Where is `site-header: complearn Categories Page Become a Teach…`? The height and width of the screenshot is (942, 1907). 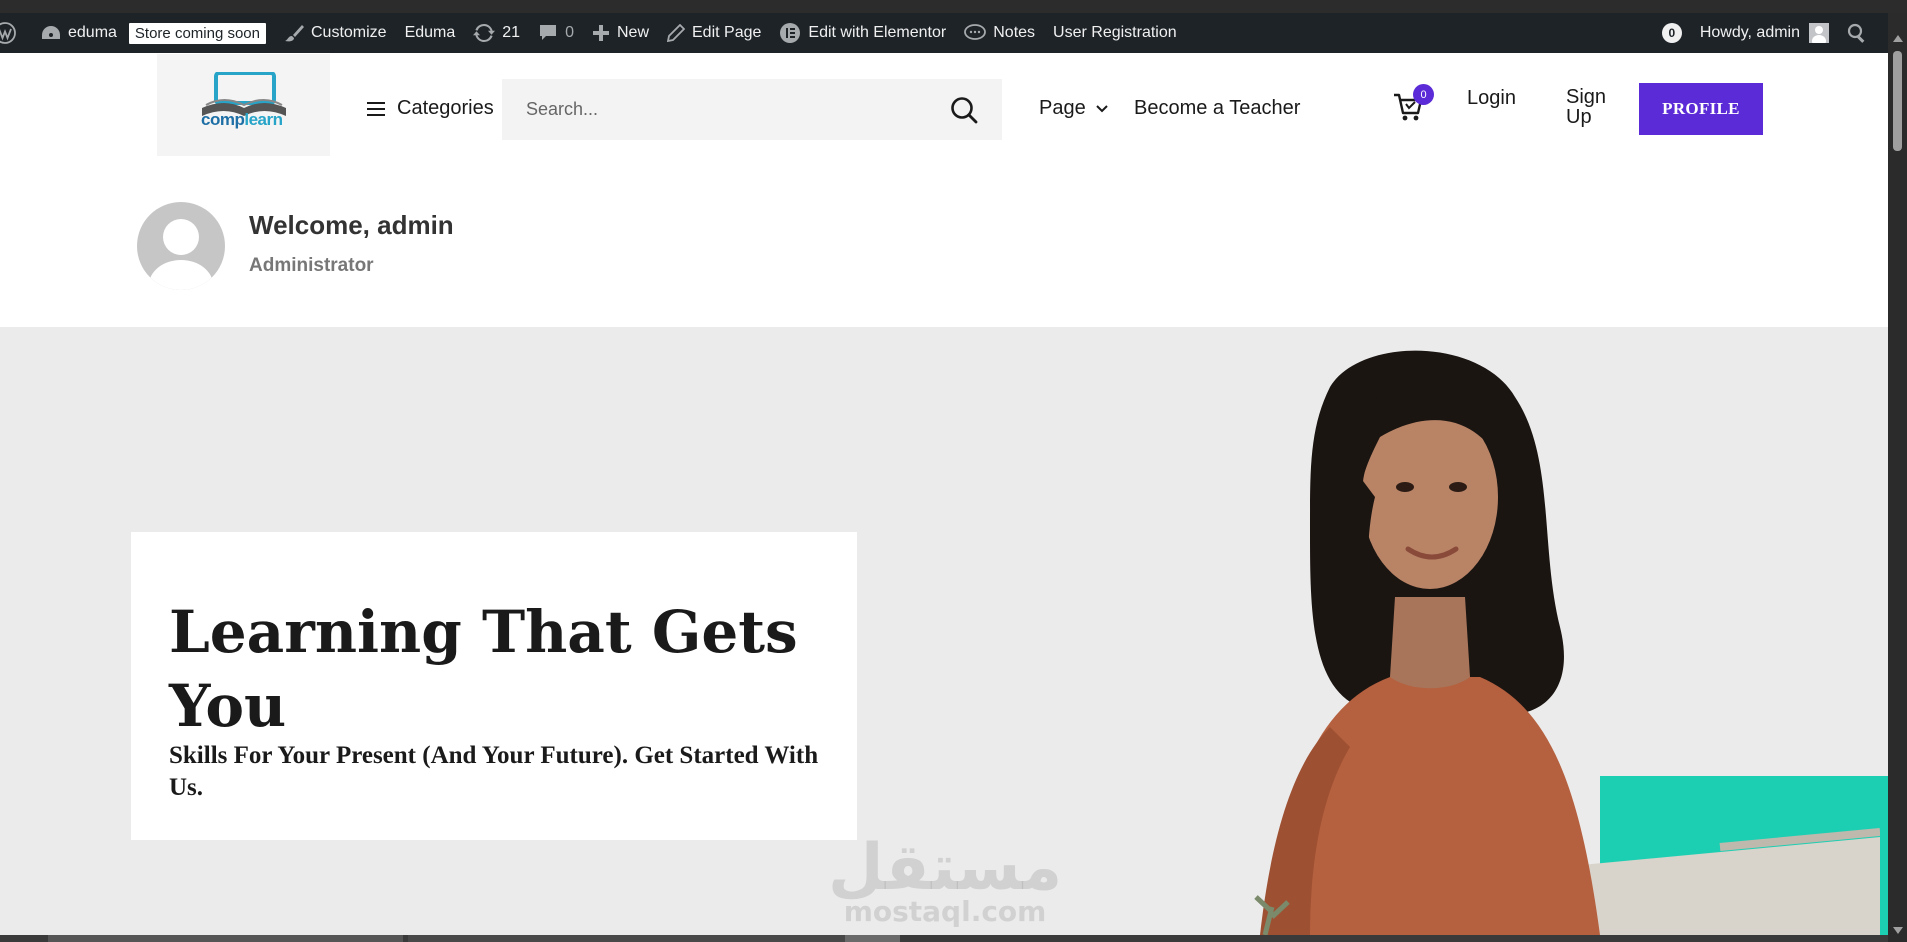
site-header: complearn Categories Page Become a Teach… is located at coordinates (944, 108).